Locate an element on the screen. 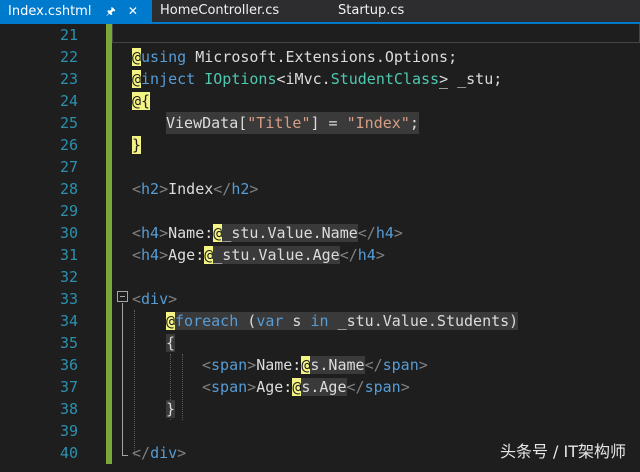 The image size is (640, 472). code-text: ViewData[ is located at coordinates (207, 123).